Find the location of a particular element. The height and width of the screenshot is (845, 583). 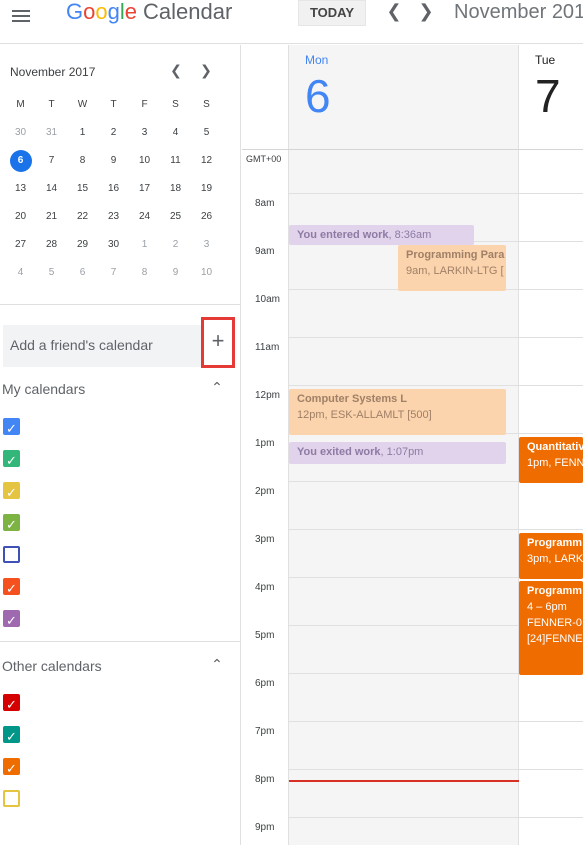

day-number: 6 is located at coordinates (318, 96).